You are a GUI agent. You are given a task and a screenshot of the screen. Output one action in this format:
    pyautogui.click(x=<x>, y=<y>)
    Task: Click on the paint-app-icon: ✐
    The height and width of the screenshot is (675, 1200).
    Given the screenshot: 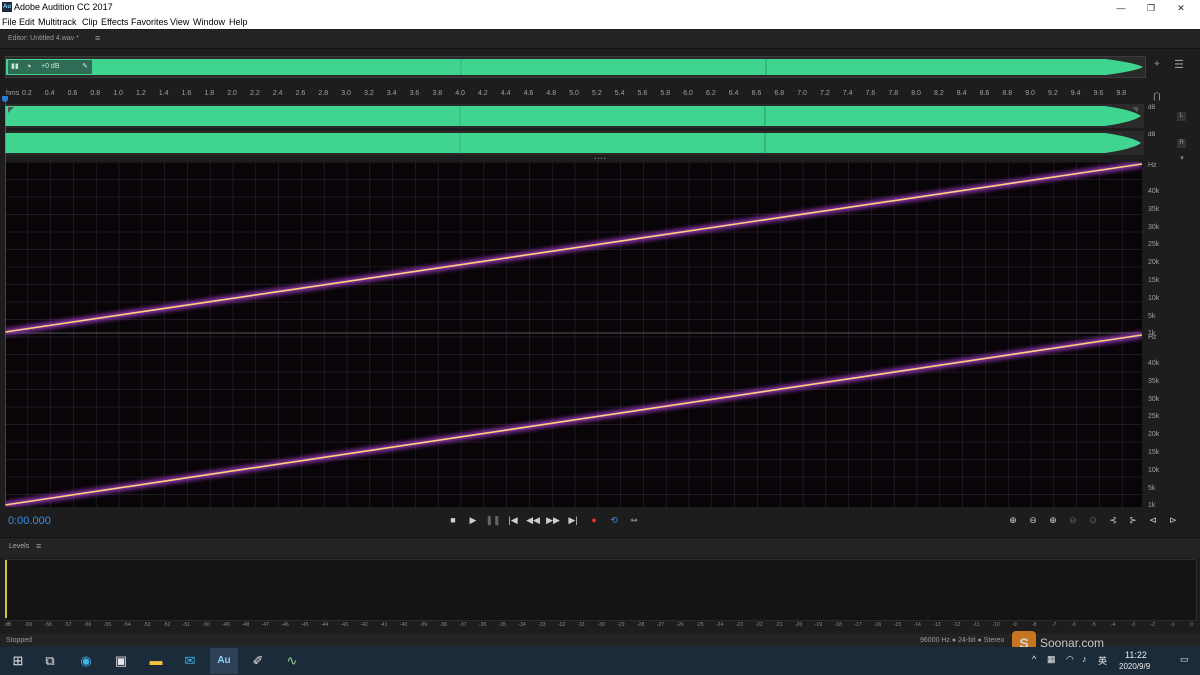 What is the action you would take?
    pyautogui.click(x=258, y=661)
    